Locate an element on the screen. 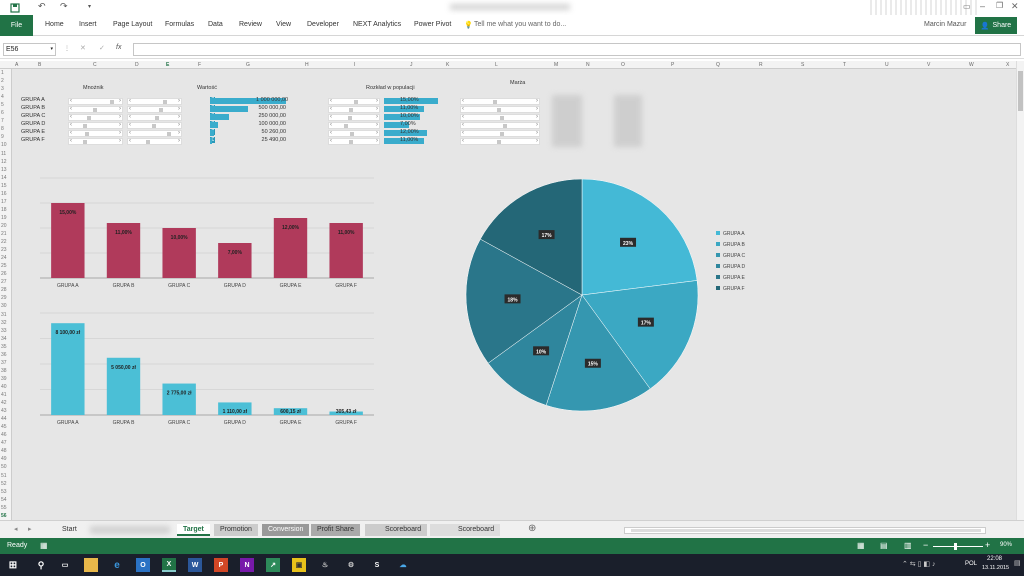  fx-icon: fx is located at coordinates (118, 47).